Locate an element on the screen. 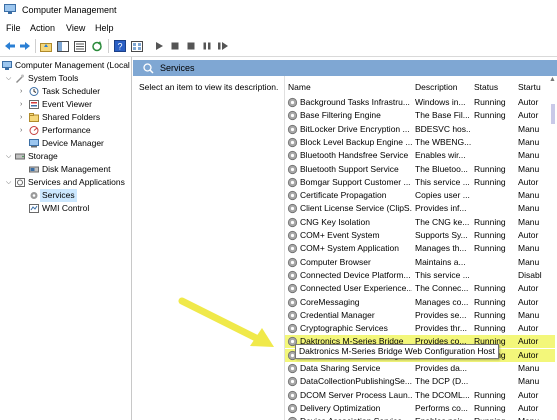 The height and width of the screenshot is (420, 557). services-apps-icon is located at coordinates (20, 182).